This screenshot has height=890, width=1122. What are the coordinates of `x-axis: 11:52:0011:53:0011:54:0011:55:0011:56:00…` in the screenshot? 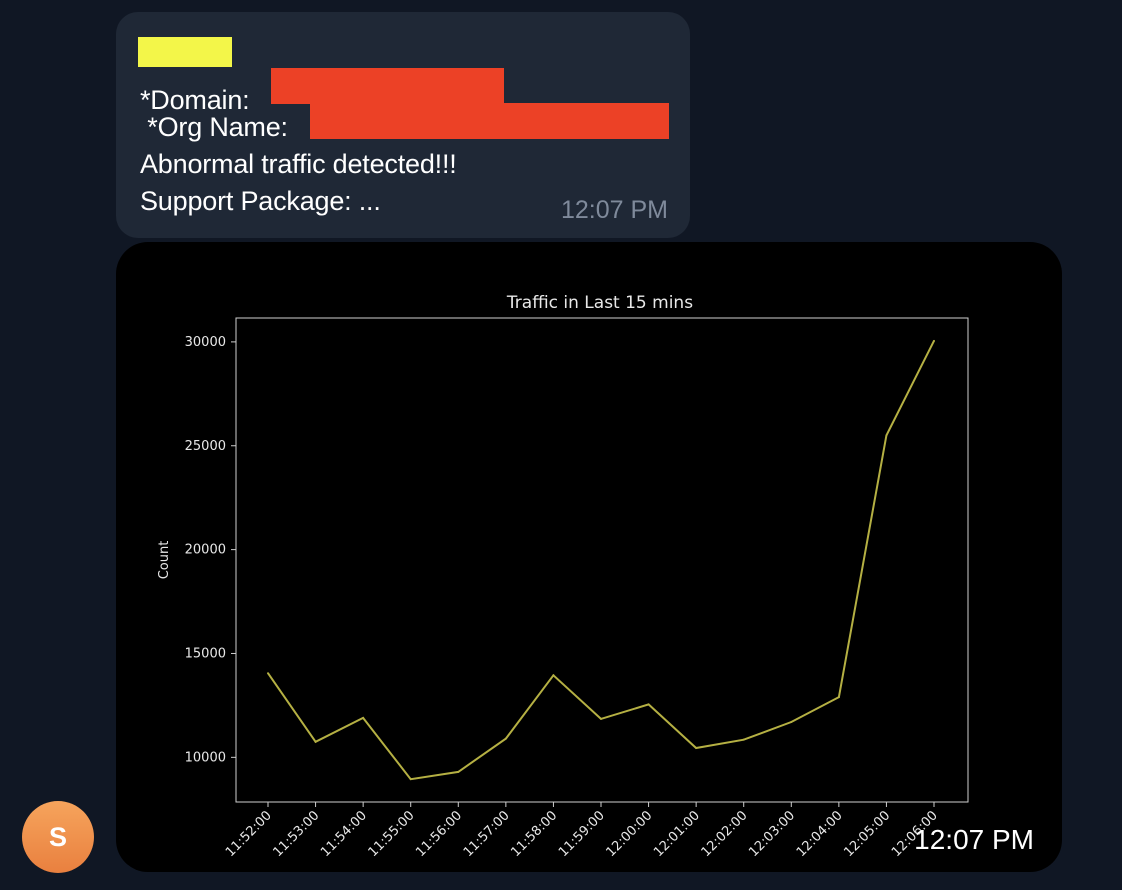 It's located at (582, 831).